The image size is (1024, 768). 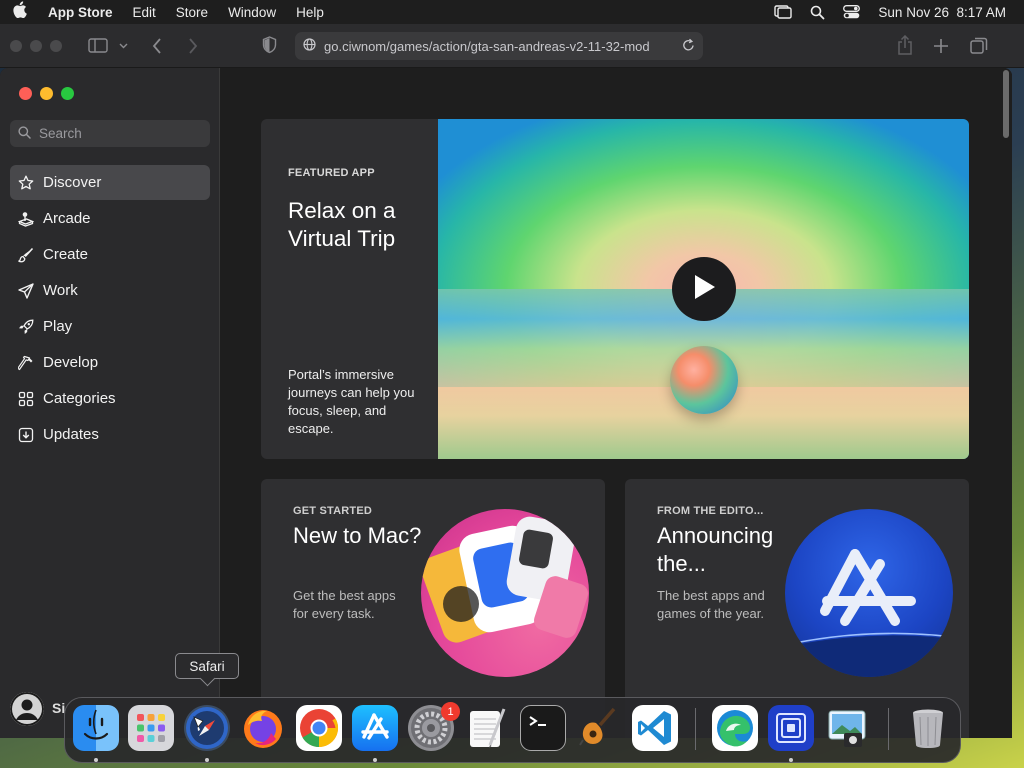 I want to click on featured-title: Relax on a Virtual Trip, so click(x=342, y=224).